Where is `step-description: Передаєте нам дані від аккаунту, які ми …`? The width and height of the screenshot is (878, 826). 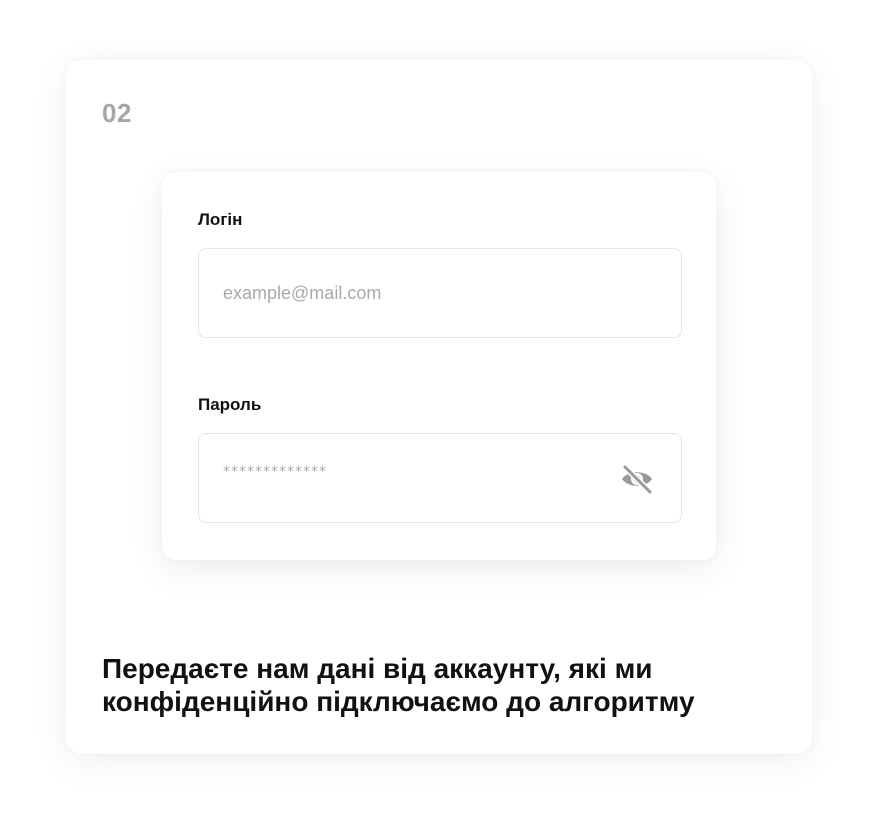 step-description: Передаєте нам дані від аккаунту, які ми … is located at coordinates (432, 685).